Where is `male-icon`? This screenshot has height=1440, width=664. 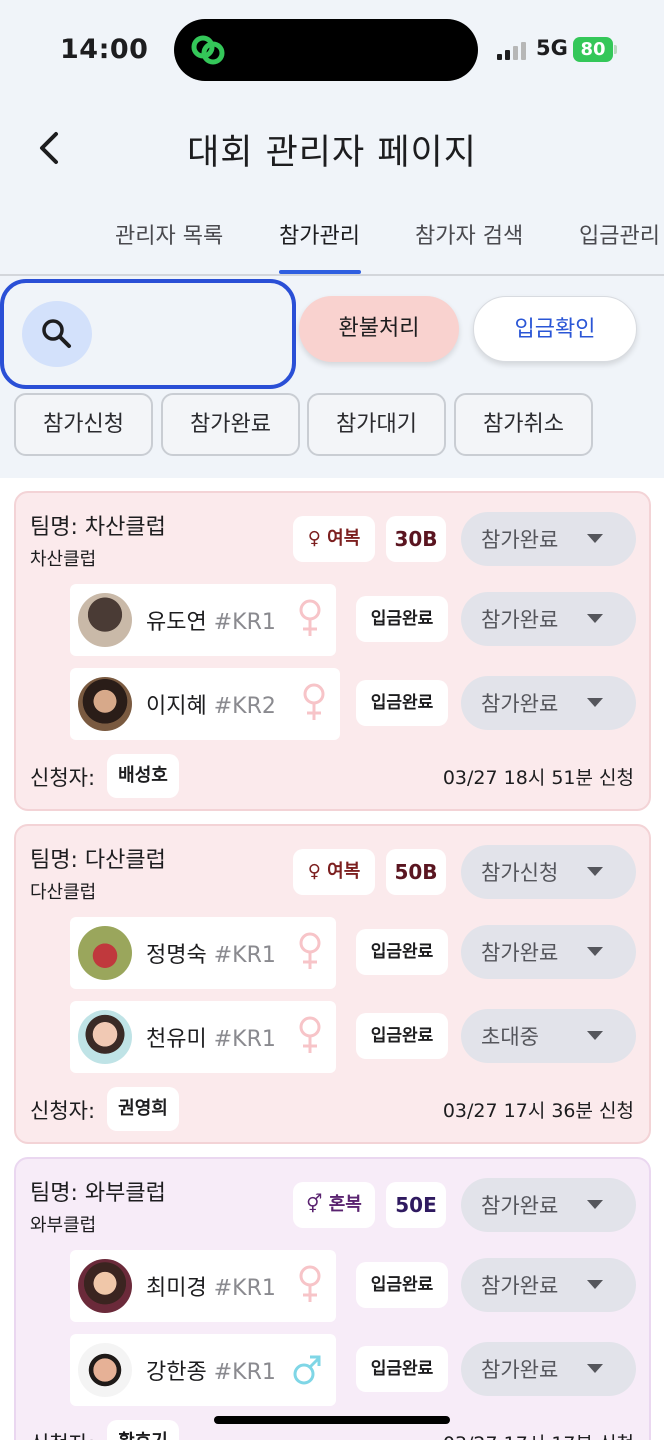 male-icon is located at coordinates (307, 1370).